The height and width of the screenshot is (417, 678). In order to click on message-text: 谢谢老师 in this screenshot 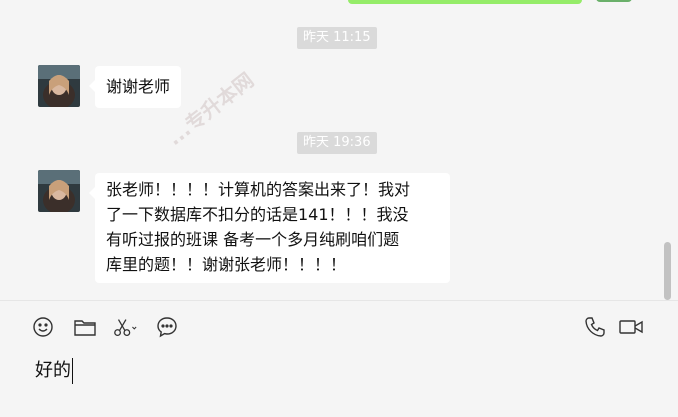, I will do `click(138, 86)`.